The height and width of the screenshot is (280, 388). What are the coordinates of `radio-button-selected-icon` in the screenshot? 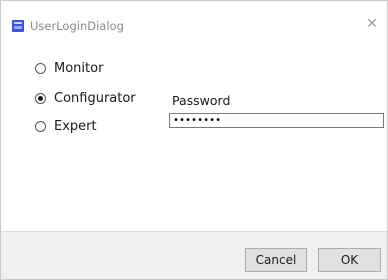 It's located at (40, 98).